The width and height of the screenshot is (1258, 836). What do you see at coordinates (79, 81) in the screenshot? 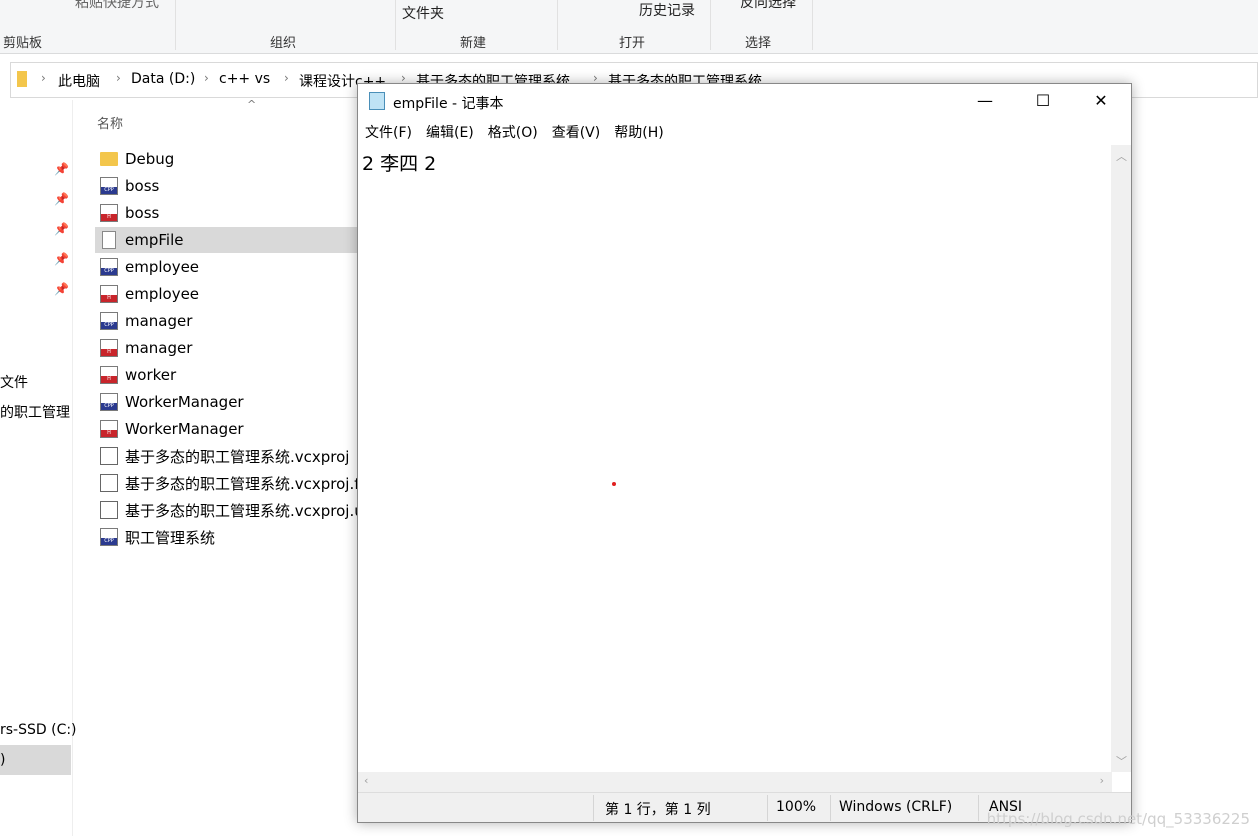
I see `breadcrumb-this-pc: 此电脑` at bounding box center [79, 81].